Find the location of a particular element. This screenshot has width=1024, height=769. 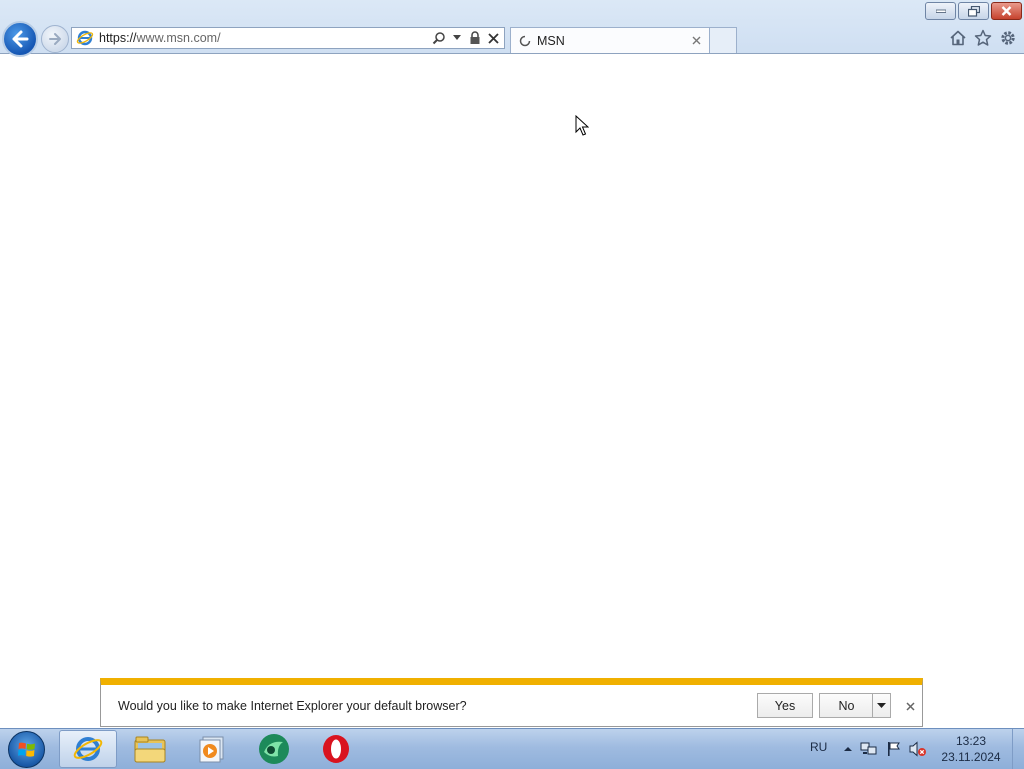

url-protocol: https:// is located at coordinates (118, 38).